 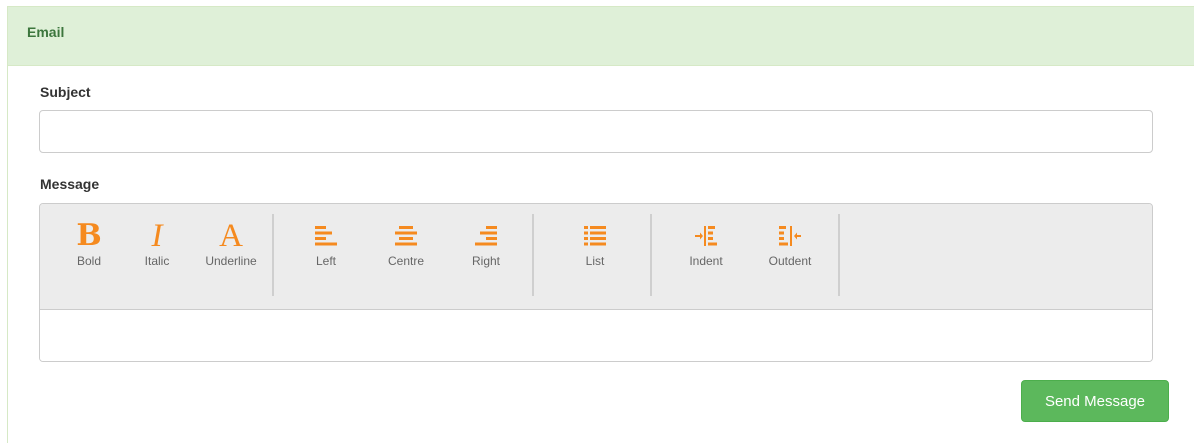 I want to click on italic-label: Italic, so click(x=157, y=261).